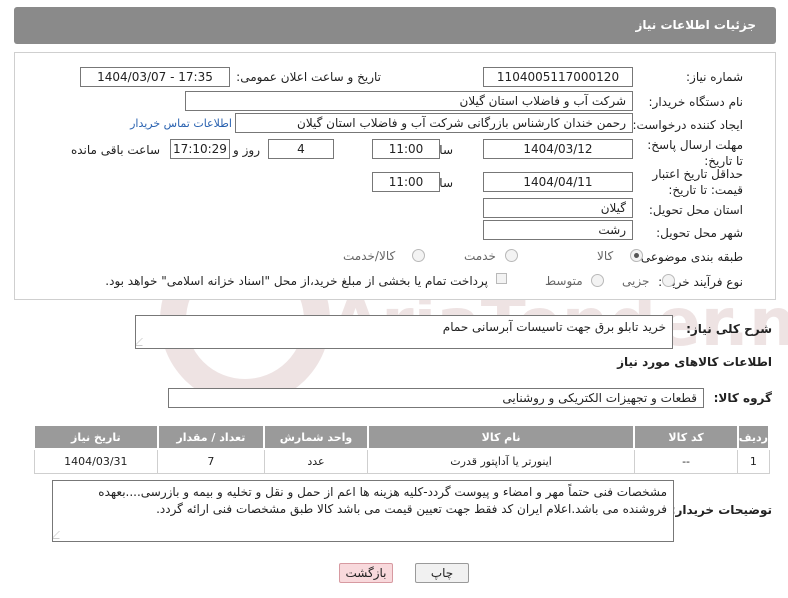 This screenshot has height=598, width=788. Describe the element at coordinates (246, 150) in the screenshot. I see `days-label: روز و` at that location.